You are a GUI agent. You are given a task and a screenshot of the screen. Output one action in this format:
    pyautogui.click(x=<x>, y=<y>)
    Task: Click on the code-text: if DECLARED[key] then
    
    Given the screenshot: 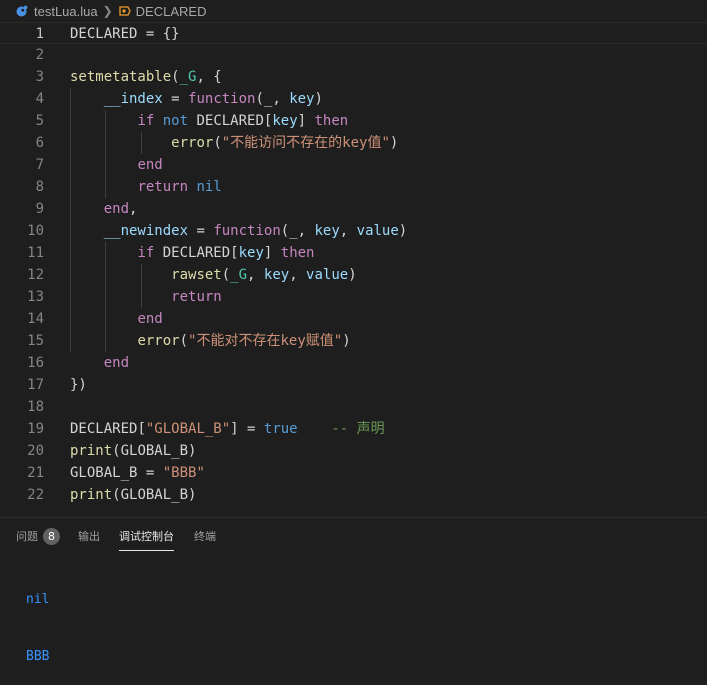 What is the action you would take?
    pyautogui.click(x=192, y=253)
    